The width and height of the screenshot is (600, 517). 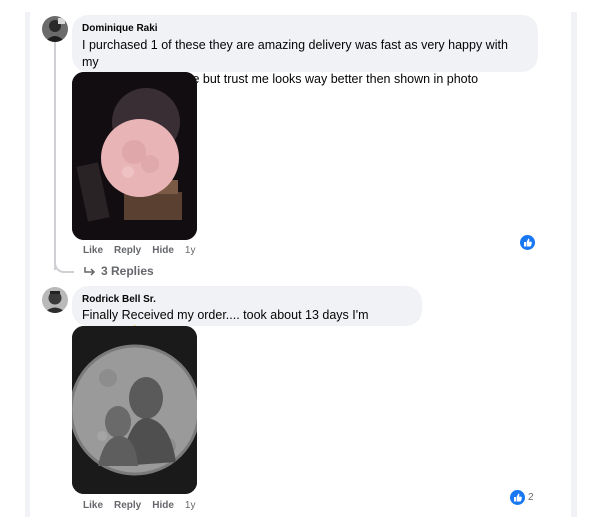 I want to click on reaction-count: 2, so click(x=531, y=497).